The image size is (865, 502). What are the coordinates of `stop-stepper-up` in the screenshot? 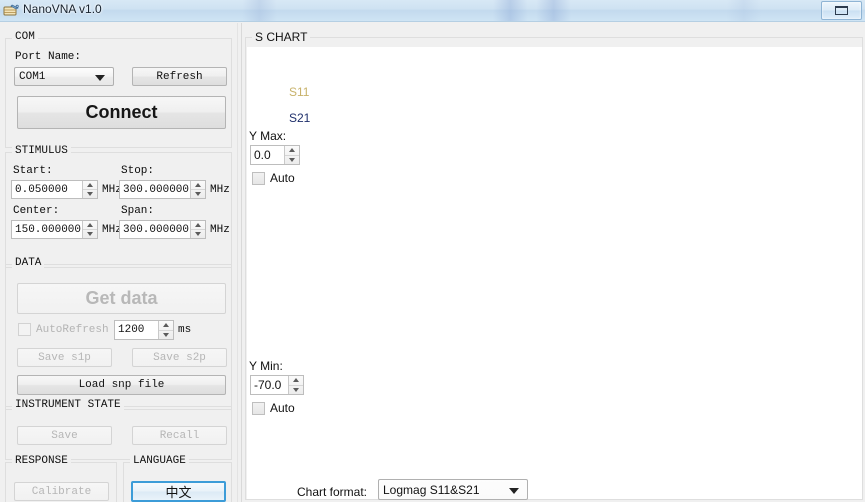 It's located at (198, 185).